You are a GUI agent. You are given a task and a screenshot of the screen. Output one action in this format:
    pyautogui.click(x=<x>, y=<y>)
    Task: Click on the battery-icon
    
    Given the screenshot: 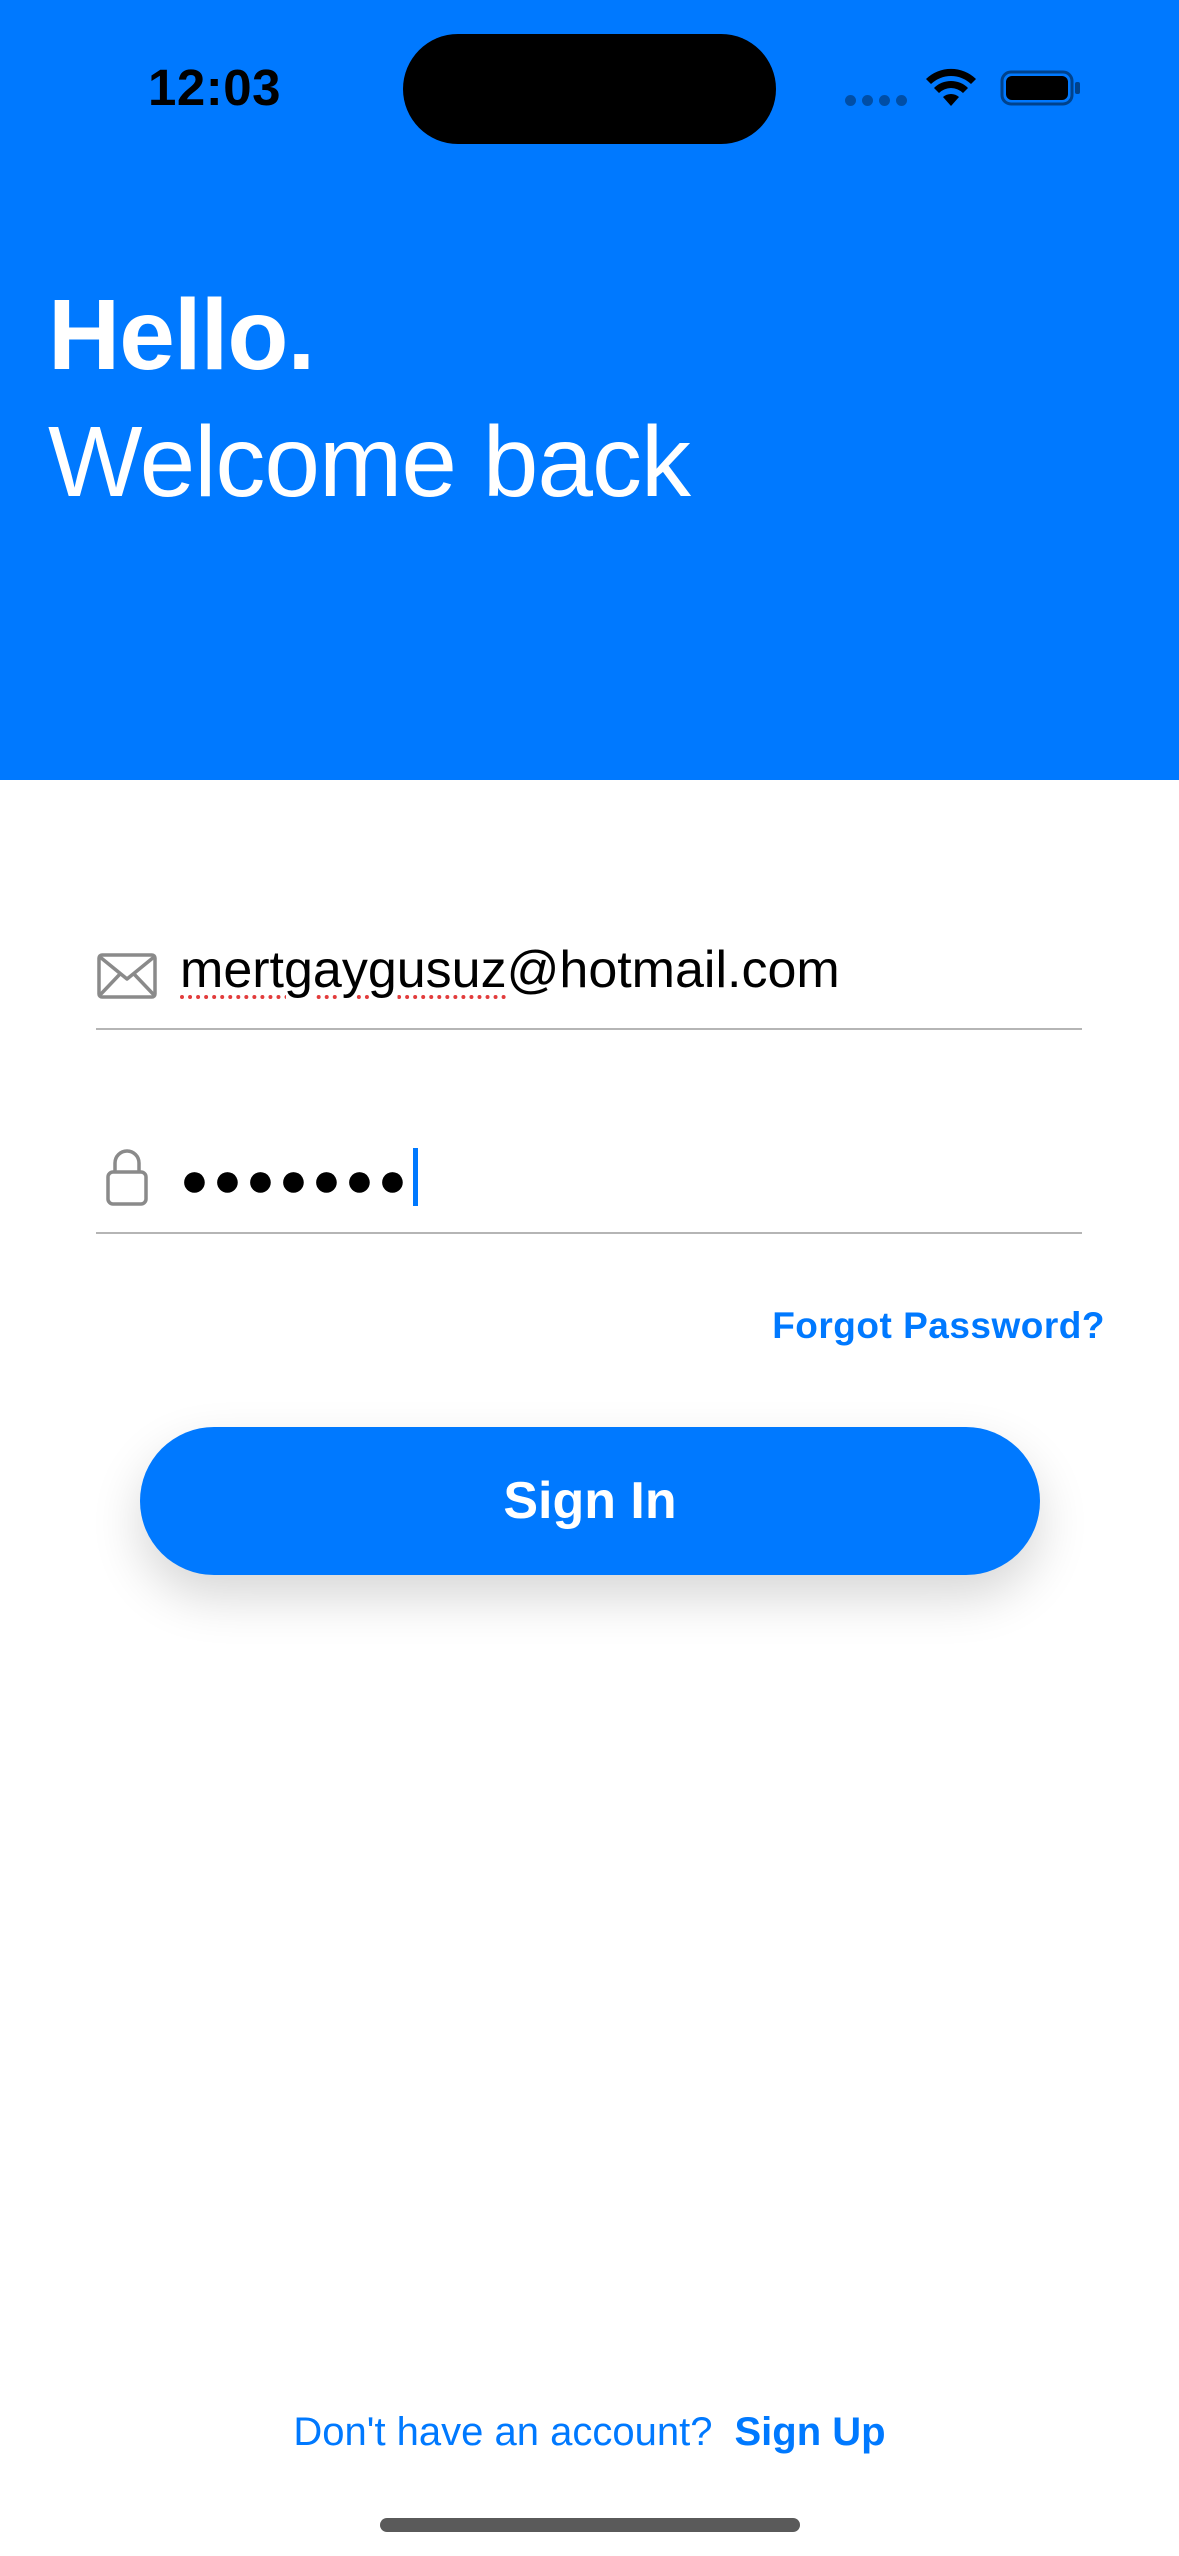 What is the action you would take?
    pyautogui.click(x=1040, y=88)
    